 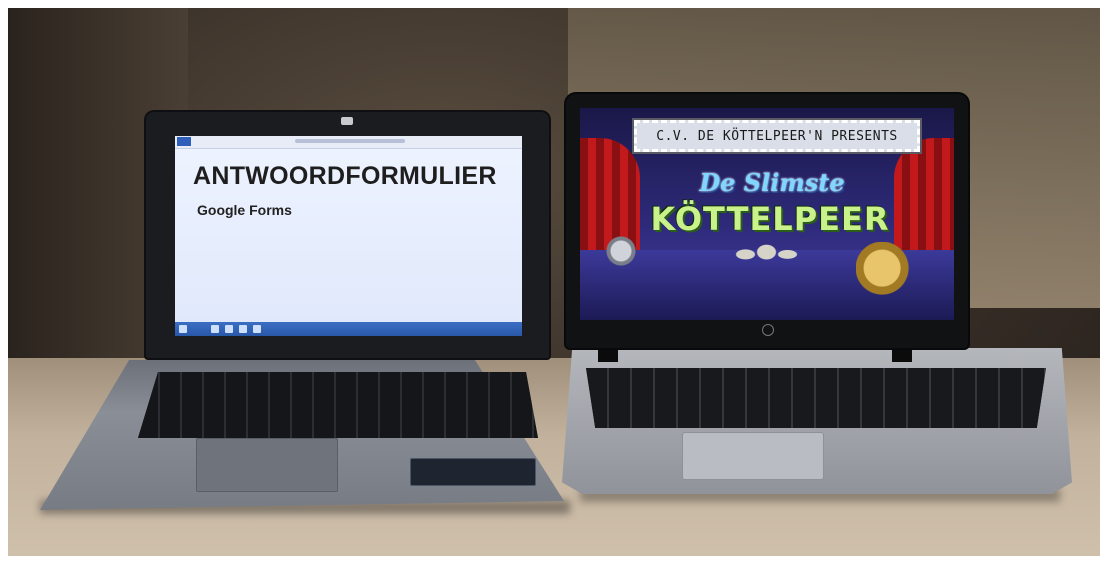 I want to click on slide-title: ANTWOORDFORMULIER, so click(x=345, y=176).